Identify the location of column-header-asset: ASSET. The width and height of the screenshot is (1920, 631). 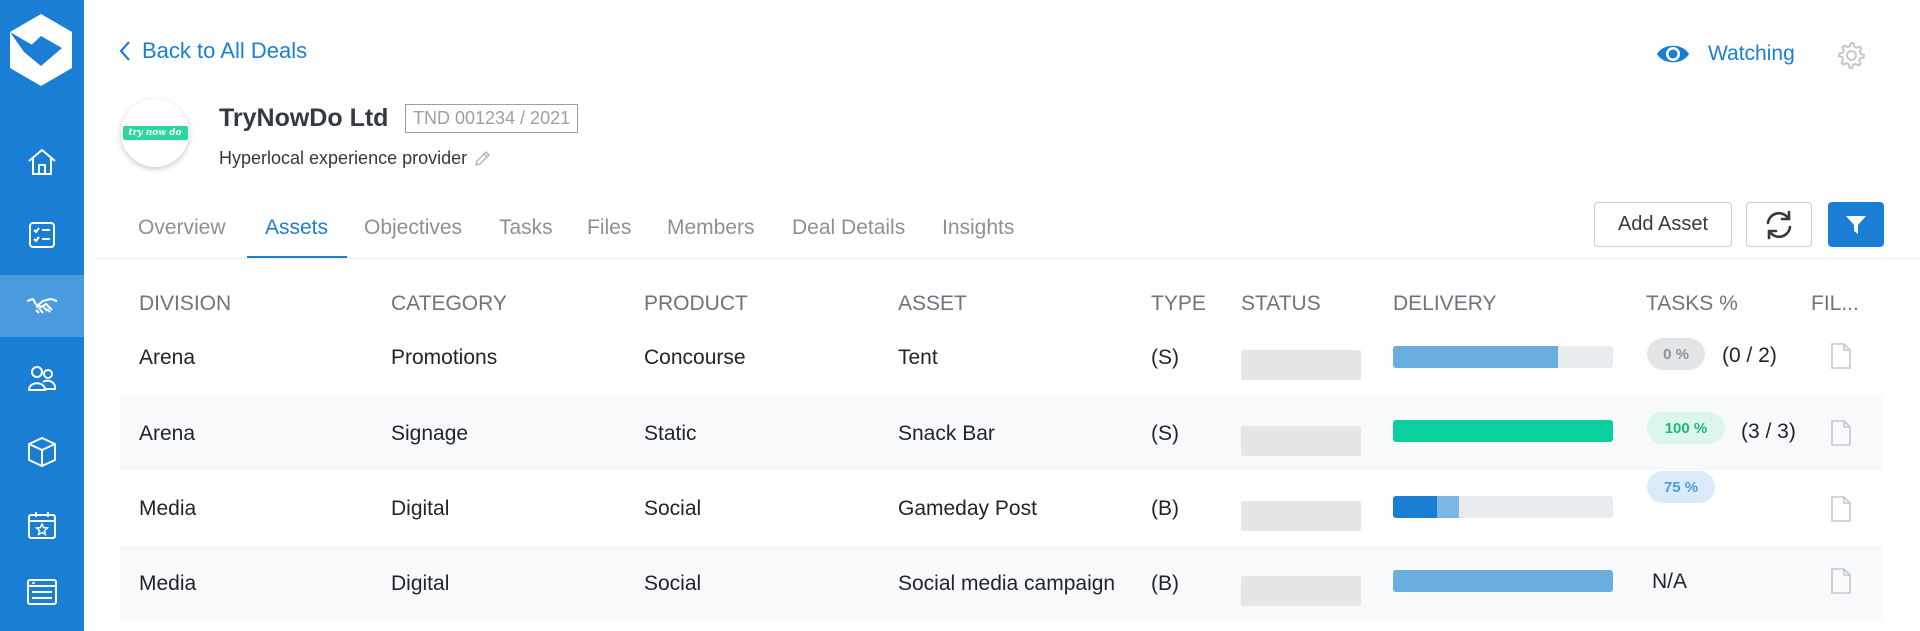
(932, 304).